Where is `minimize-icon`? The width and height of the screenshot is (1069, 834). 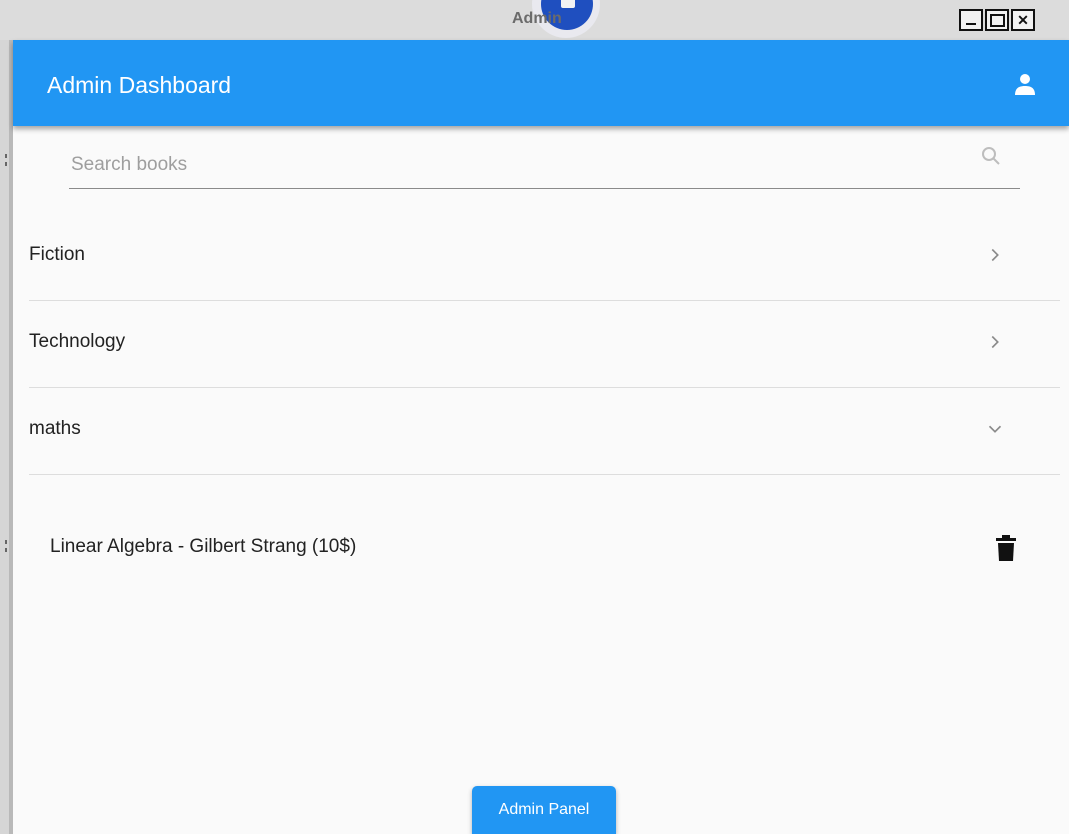
minimize-icon is located at coordinates (971, 24).